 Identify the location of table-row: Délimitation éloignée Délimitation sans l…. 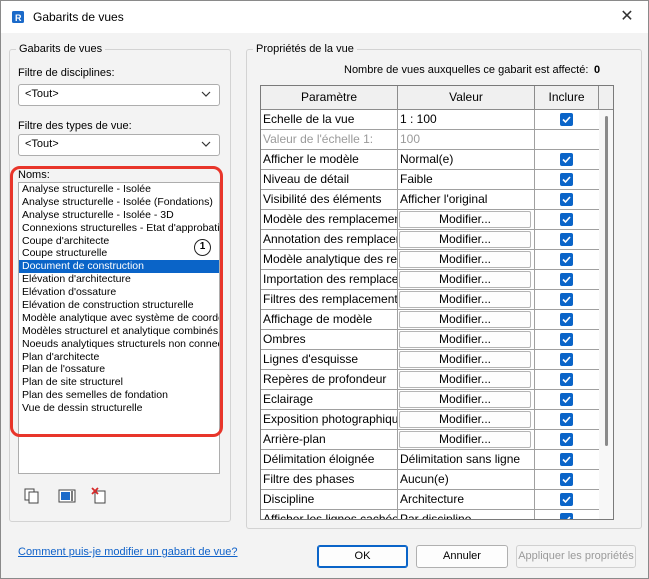
(430, 460).